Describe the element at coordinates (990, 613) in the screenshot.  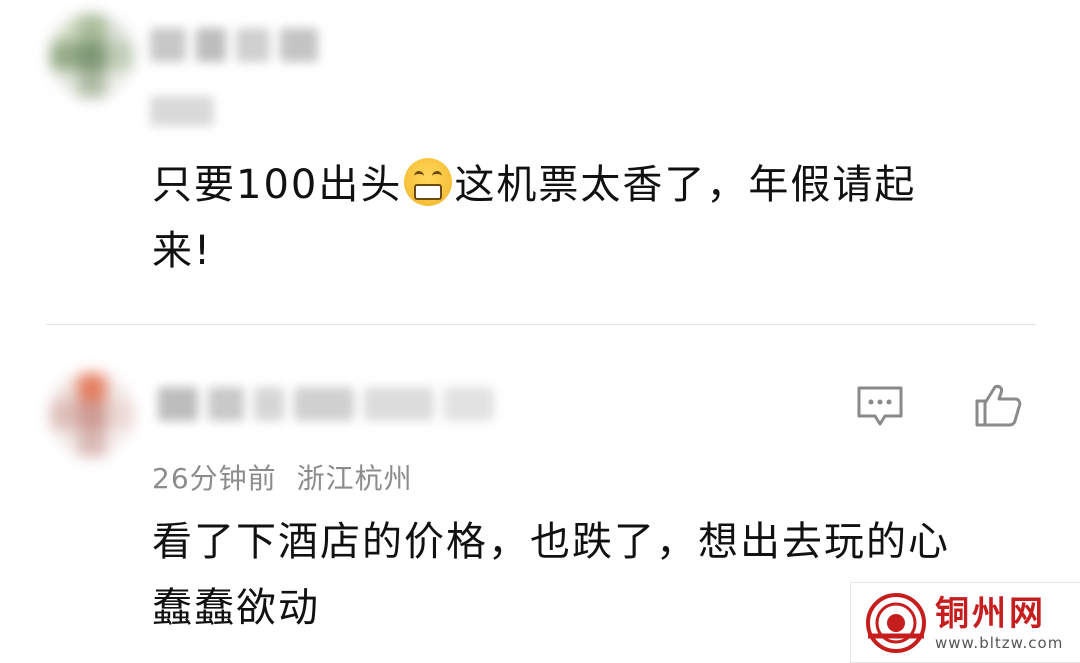
I see `watermark-title: 铜州网` at that location.